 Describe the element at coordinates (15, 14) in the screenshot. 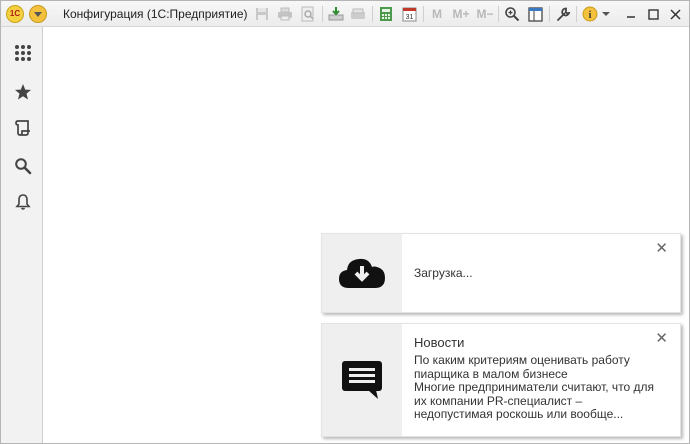

I see `1c-logo-icon: 1С` at that location.